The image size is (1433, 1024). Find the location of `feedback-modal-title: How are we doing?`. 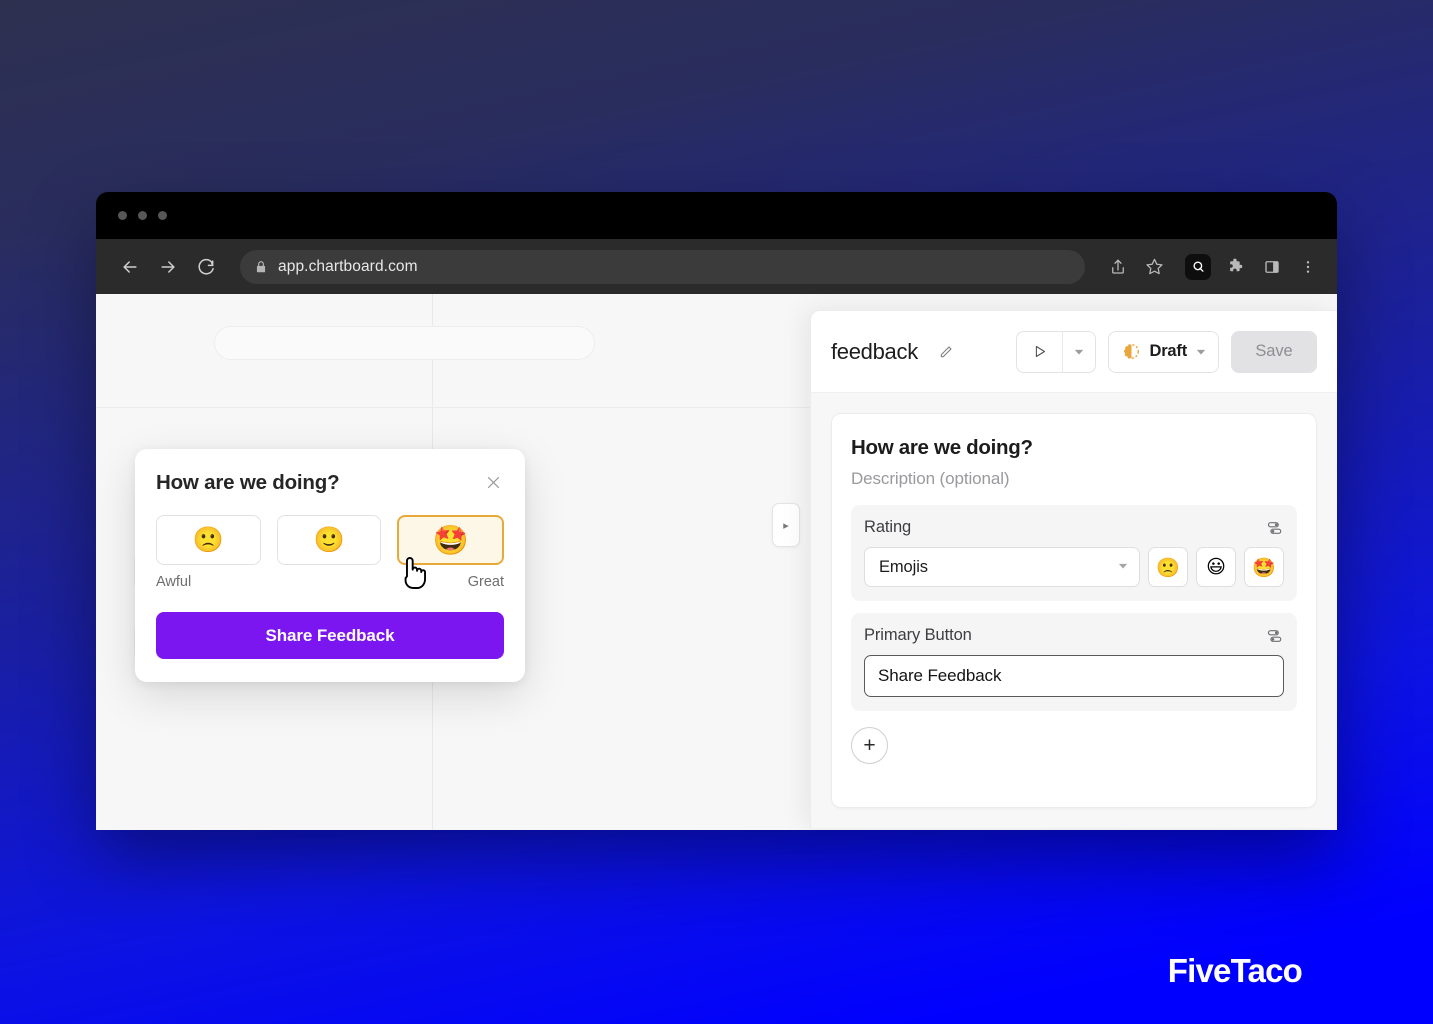

feedback-modal-title: How are we doing? is located at coordinates (248, 482).